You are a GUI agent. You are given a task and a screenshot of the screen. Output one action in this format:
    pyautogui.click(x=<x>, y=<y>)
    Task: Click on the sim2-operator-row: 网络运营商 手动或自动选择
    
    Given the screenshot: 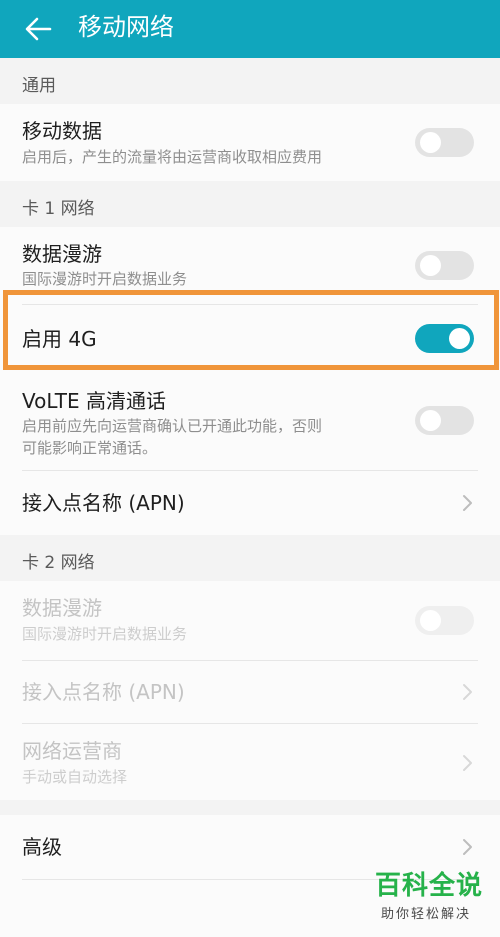 What is the action you would take?
    pyautogui.click(x=250, y=762)
    